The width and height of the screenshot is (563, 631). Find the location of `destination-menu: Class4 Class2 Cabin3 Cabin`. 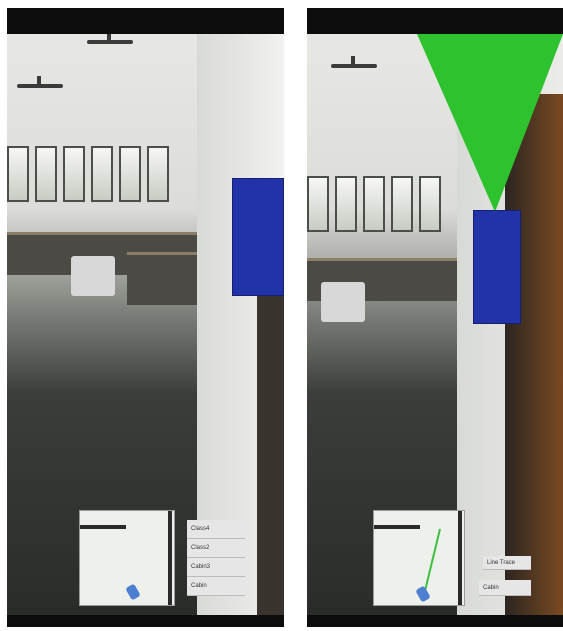

destination-menu: Class4 Class2 Cabin3 Cabin is located at coordinates (216, 558).